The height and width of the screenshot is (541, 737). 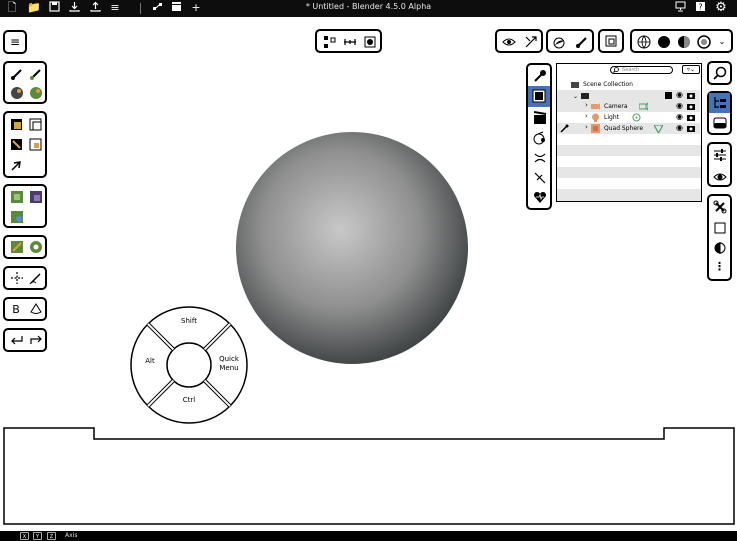 What do you see at coordinates (704, 42) in the screenshot?
I see `rendered-shading-icon` at bounding box center [704, 42].